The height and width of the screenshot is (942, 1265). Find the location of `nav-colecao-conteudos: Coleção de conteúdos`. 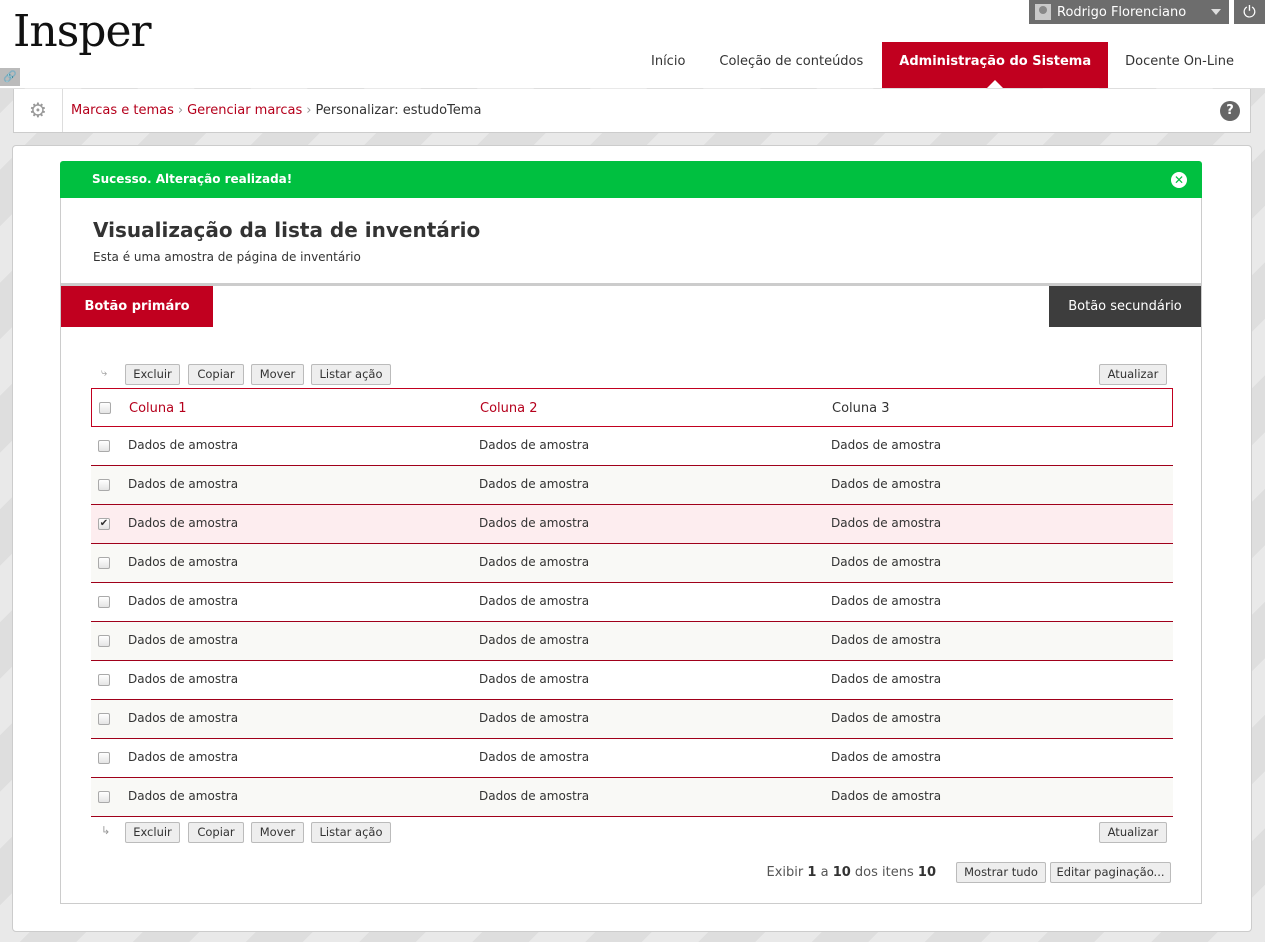

nav-colecao-conteudos: Coleção de conteúdos is located at coordinates (791, 65).